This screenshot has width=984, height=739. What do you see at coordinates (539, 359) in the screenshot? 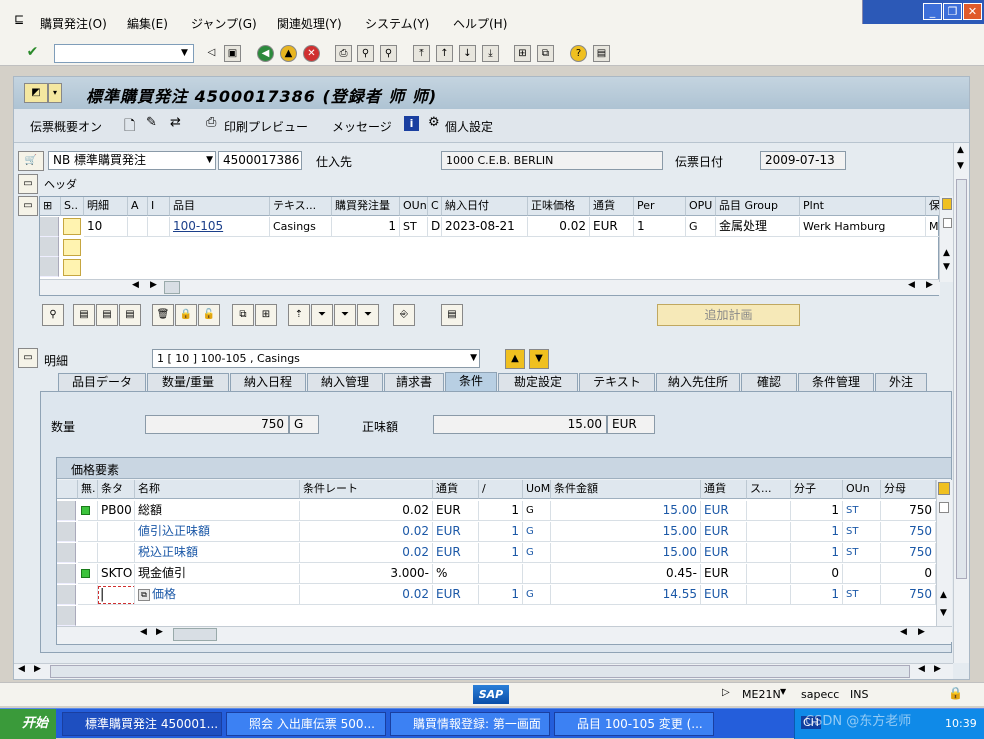
I see `next-item-icon: ▼` at bounding box center [539, 359].